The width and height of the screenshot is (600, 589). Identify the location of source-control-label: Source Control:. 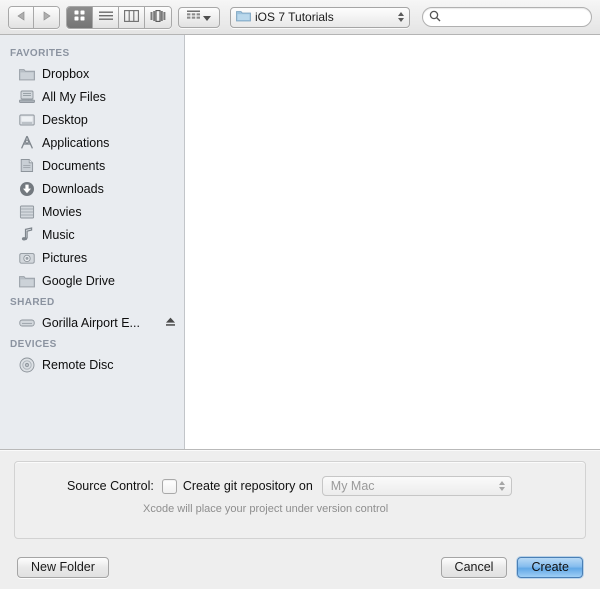
(110, 486).